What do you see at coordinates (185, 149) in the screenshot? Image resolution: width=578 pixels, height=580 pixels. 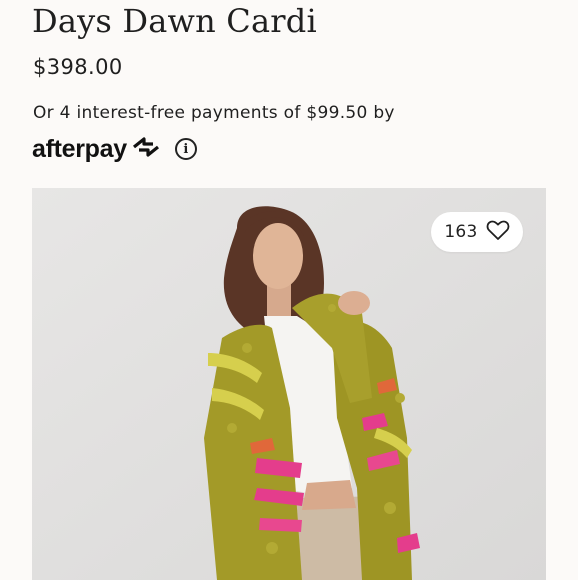 I see `info-icon: i` at bounding box center [185, 149].